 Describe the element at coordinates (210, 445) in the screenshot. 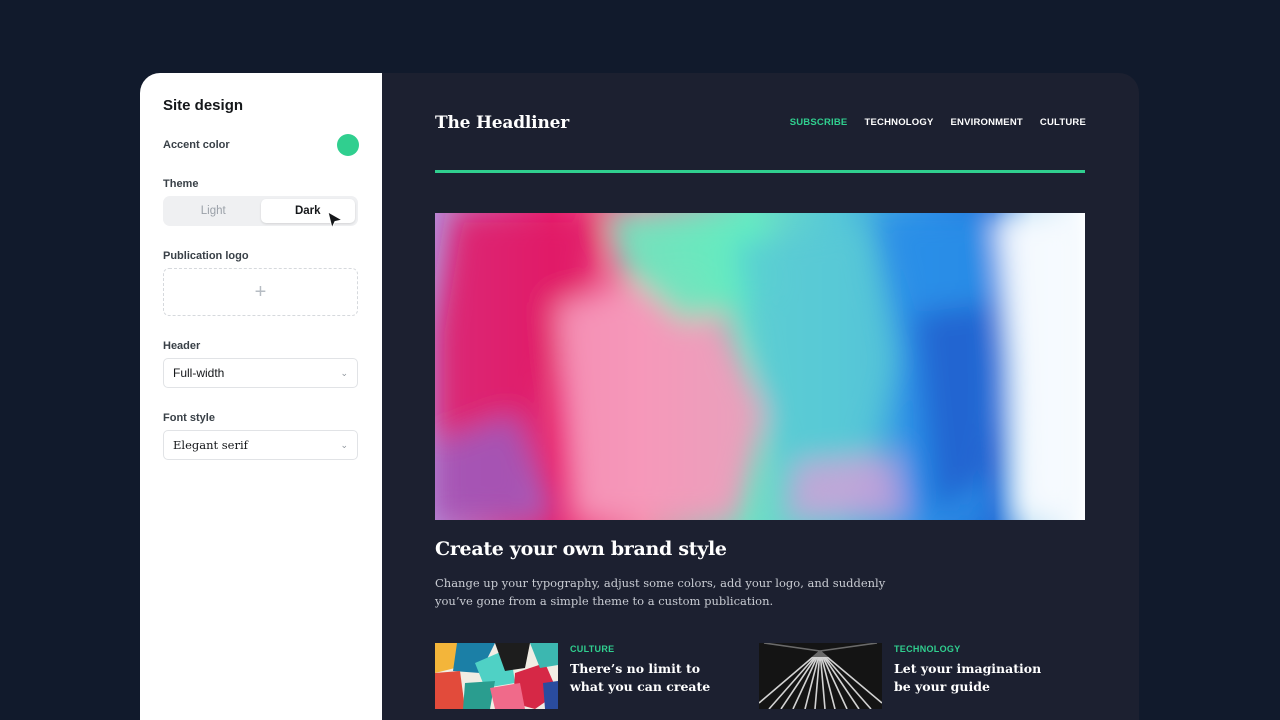

I see `font-style-select-value: Elegant serif` at that location.